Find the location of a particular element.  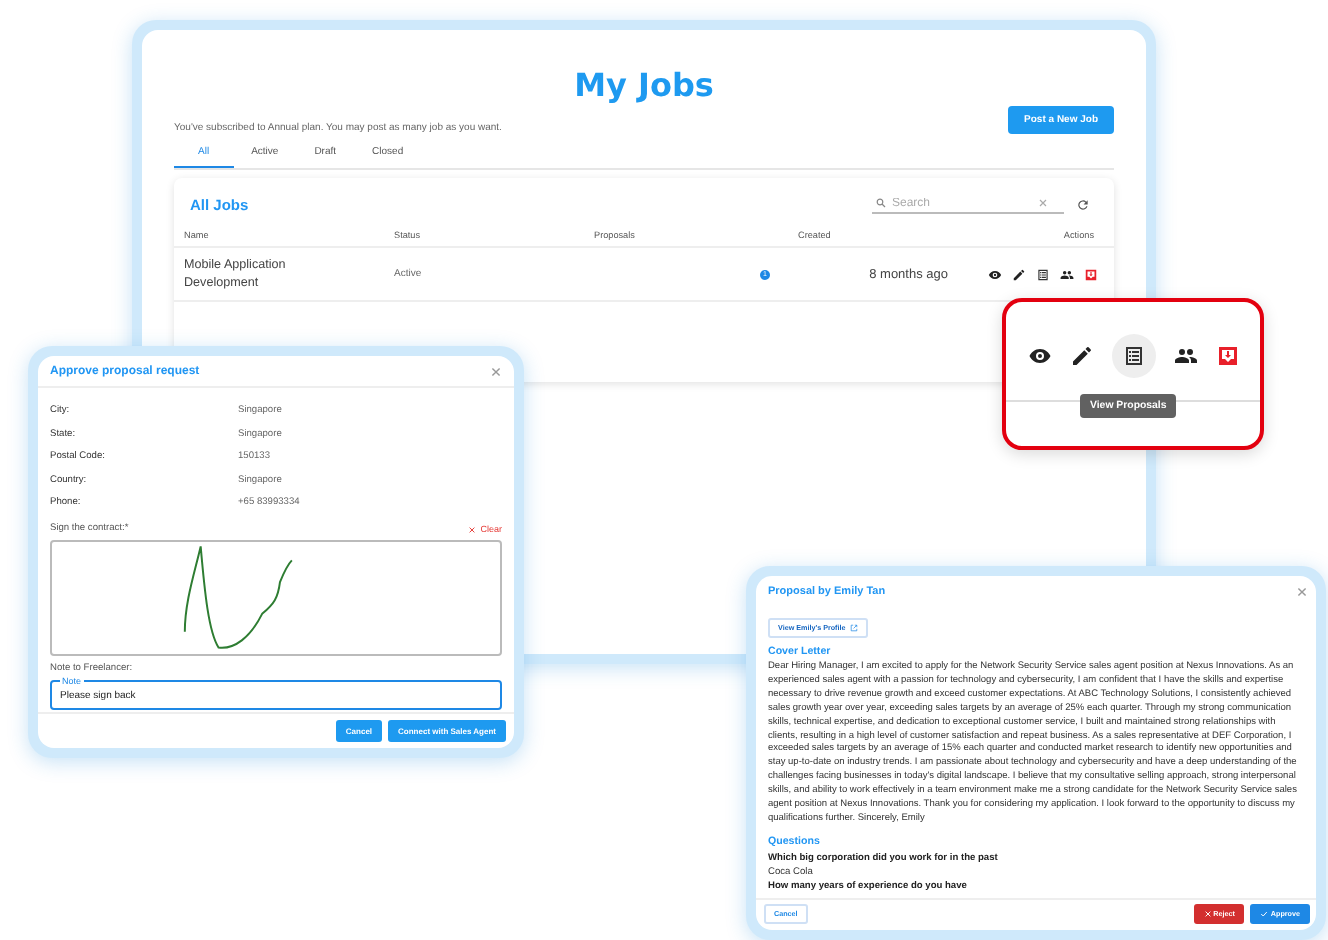

signature-drawing is located at coordinates (238, 598).